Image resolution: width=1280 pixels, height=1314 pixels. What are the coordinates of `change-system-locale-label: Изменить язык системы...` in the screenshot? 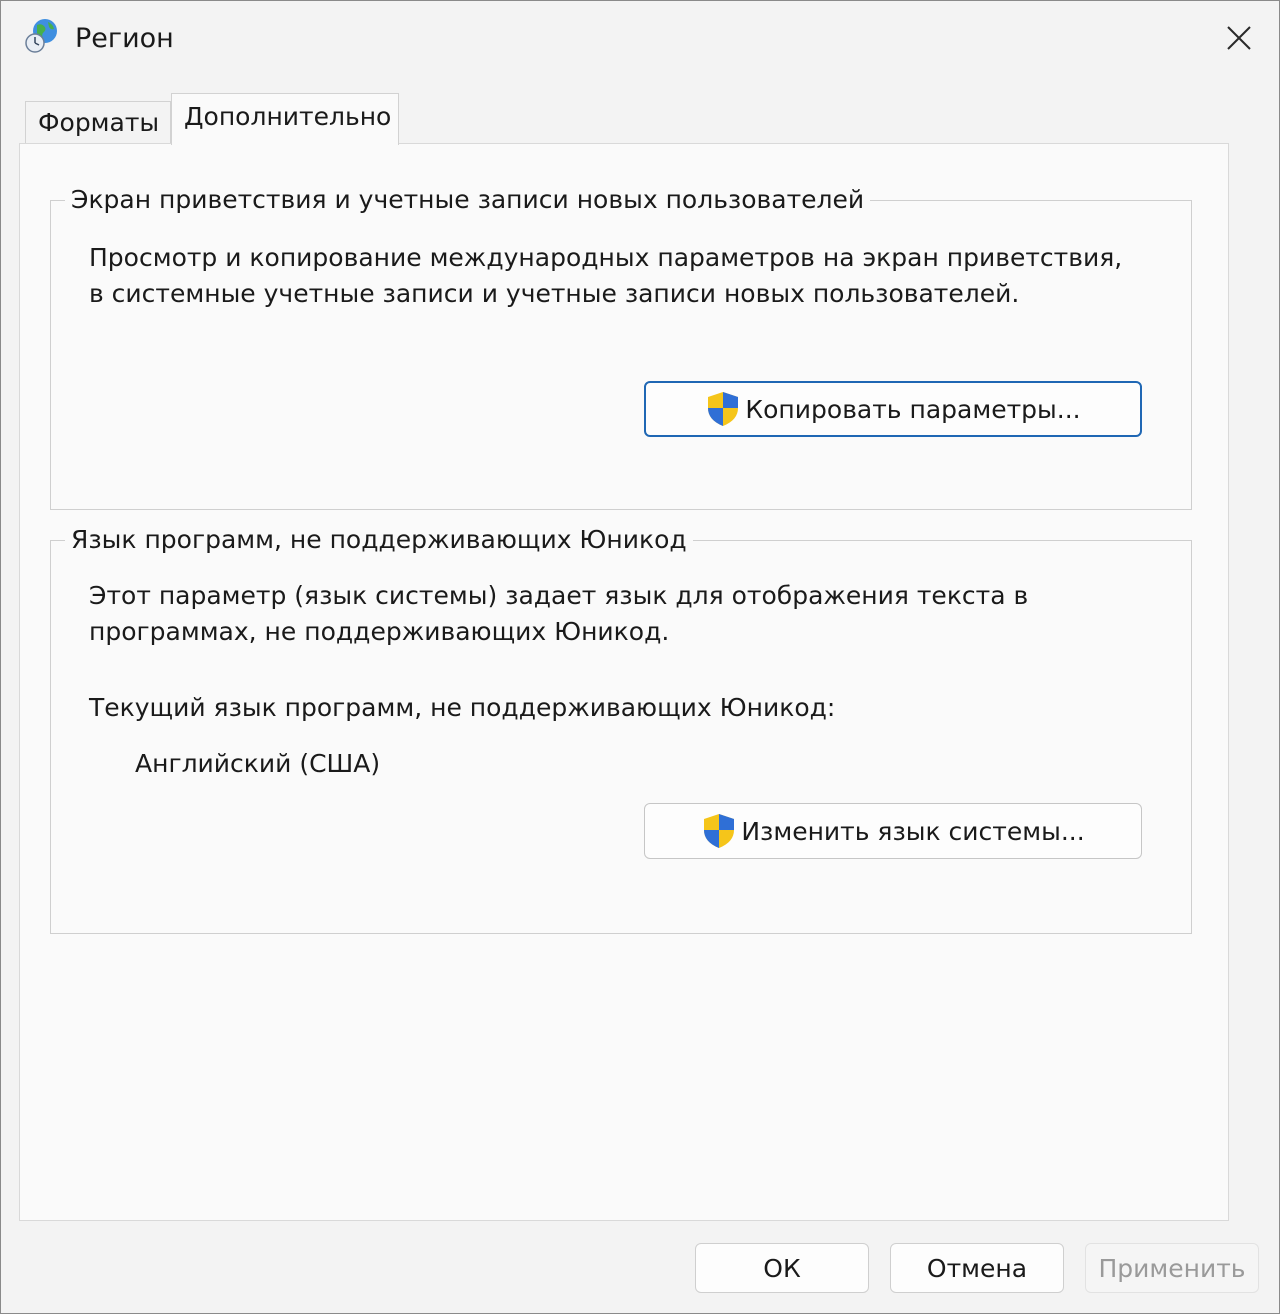 It's located at (913, 831).